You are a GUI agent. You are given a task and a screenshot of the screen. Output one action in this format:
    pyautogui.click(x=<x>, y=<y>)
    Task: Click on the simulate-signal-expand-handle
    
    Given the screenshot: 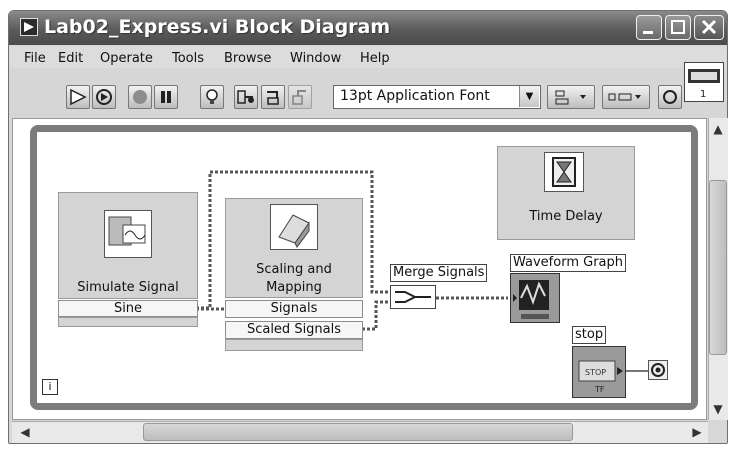 What is the action you would take?
    pyautogui.click(x=128, y=322)
    